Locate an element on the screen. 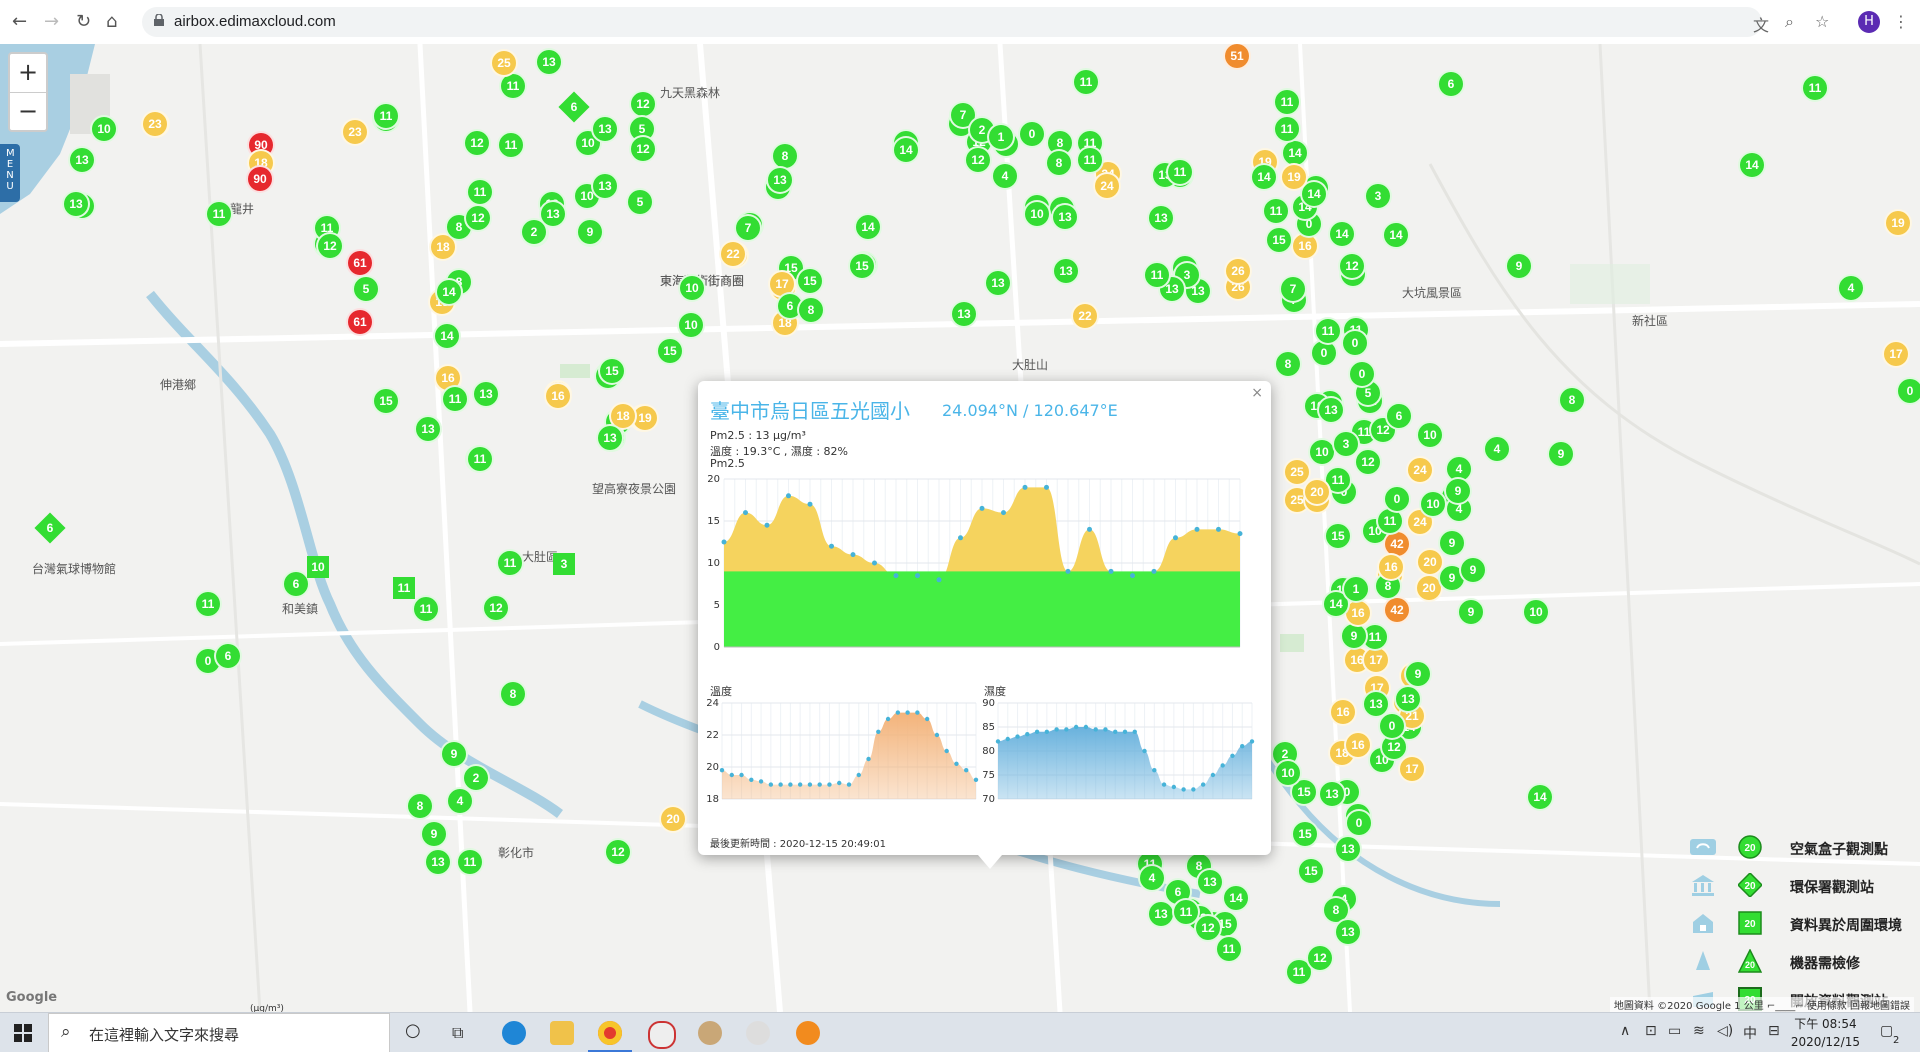 The image size is (1920, 1052). taskbar-clock: 下午 08:54 2020/12/15 is located at coordinates (1825, 1033).